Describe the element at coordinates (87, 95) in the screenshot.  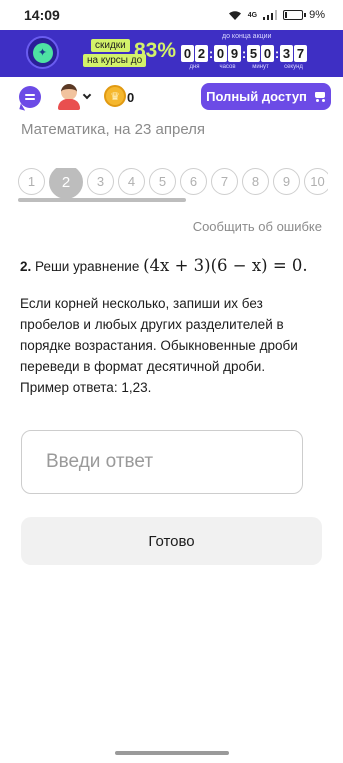
I see `chevron-down-icon` at that location.